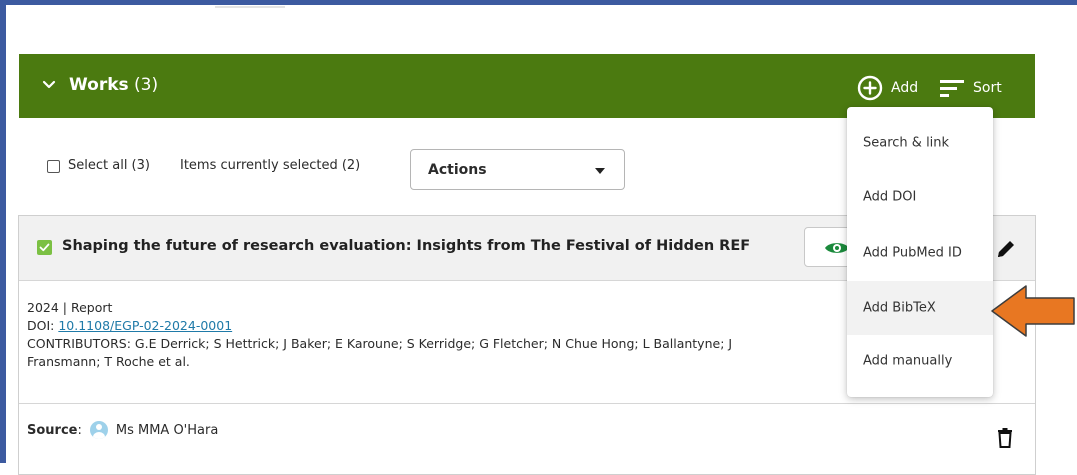 Image resolution: width=1077 pixels, height=475 pixels. I want to click on card-divider, so click(527, 403).